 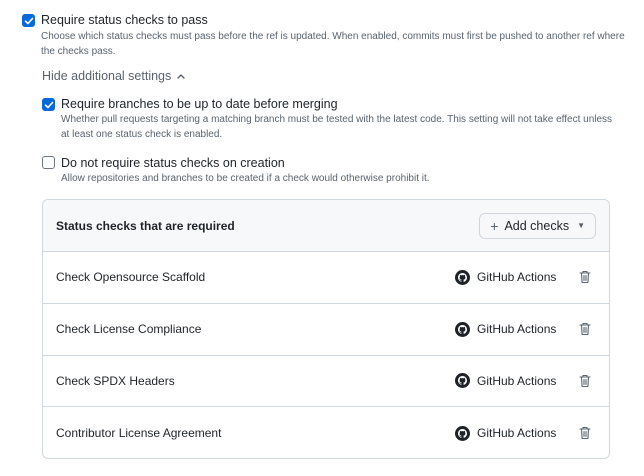 I want to click on status-check-row: Check License Compliance GitHub Actions, so click(x=326, y=330).